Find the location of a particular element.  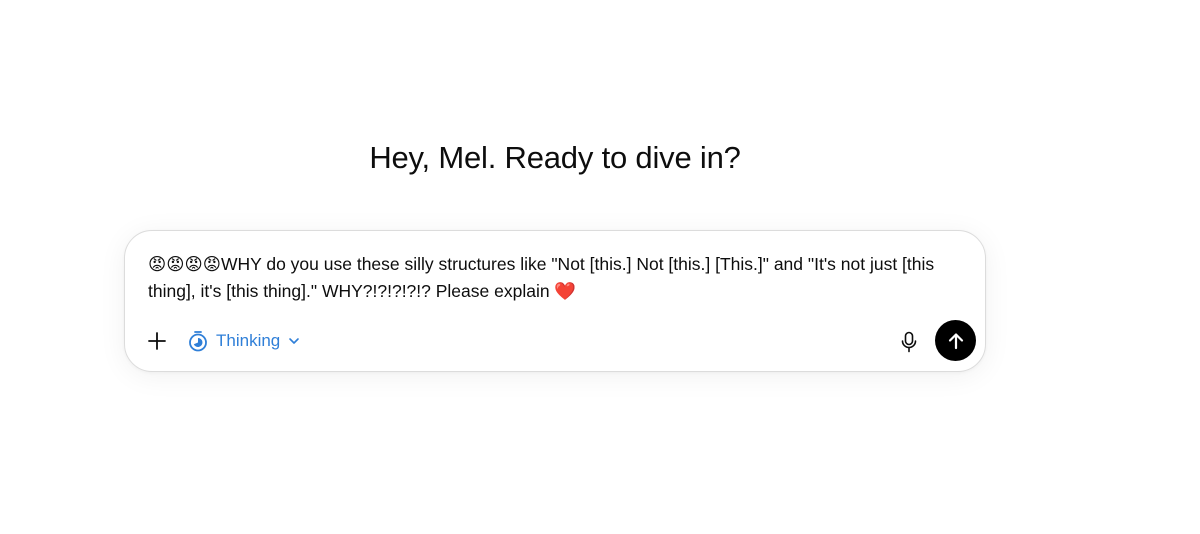

add-attachment-button is located at coordinates (157, 341).